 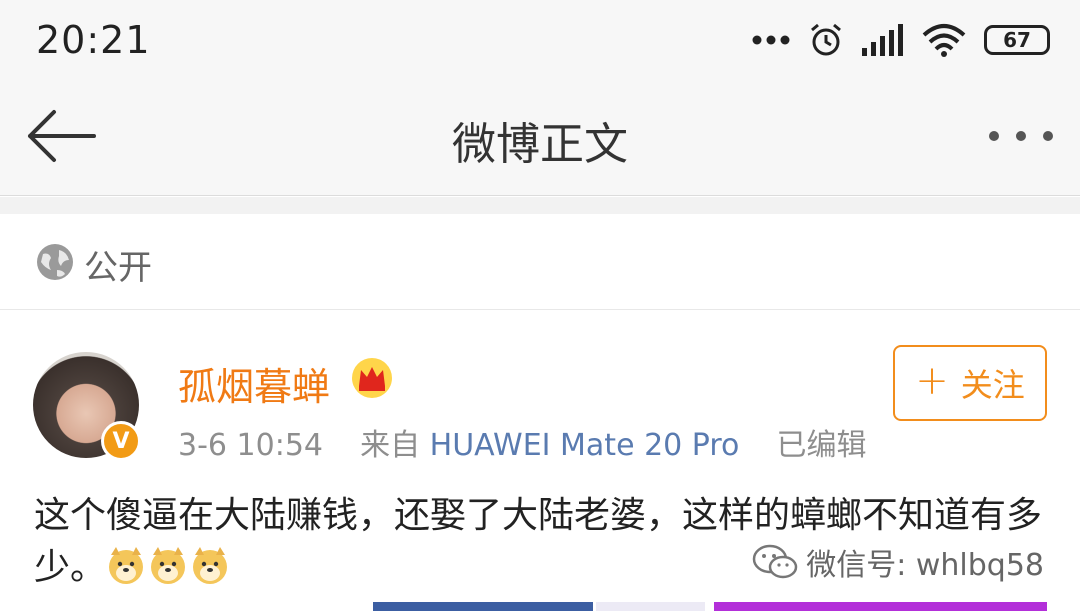 I want to click on plus-icon: +, so click(x=932, y=381).